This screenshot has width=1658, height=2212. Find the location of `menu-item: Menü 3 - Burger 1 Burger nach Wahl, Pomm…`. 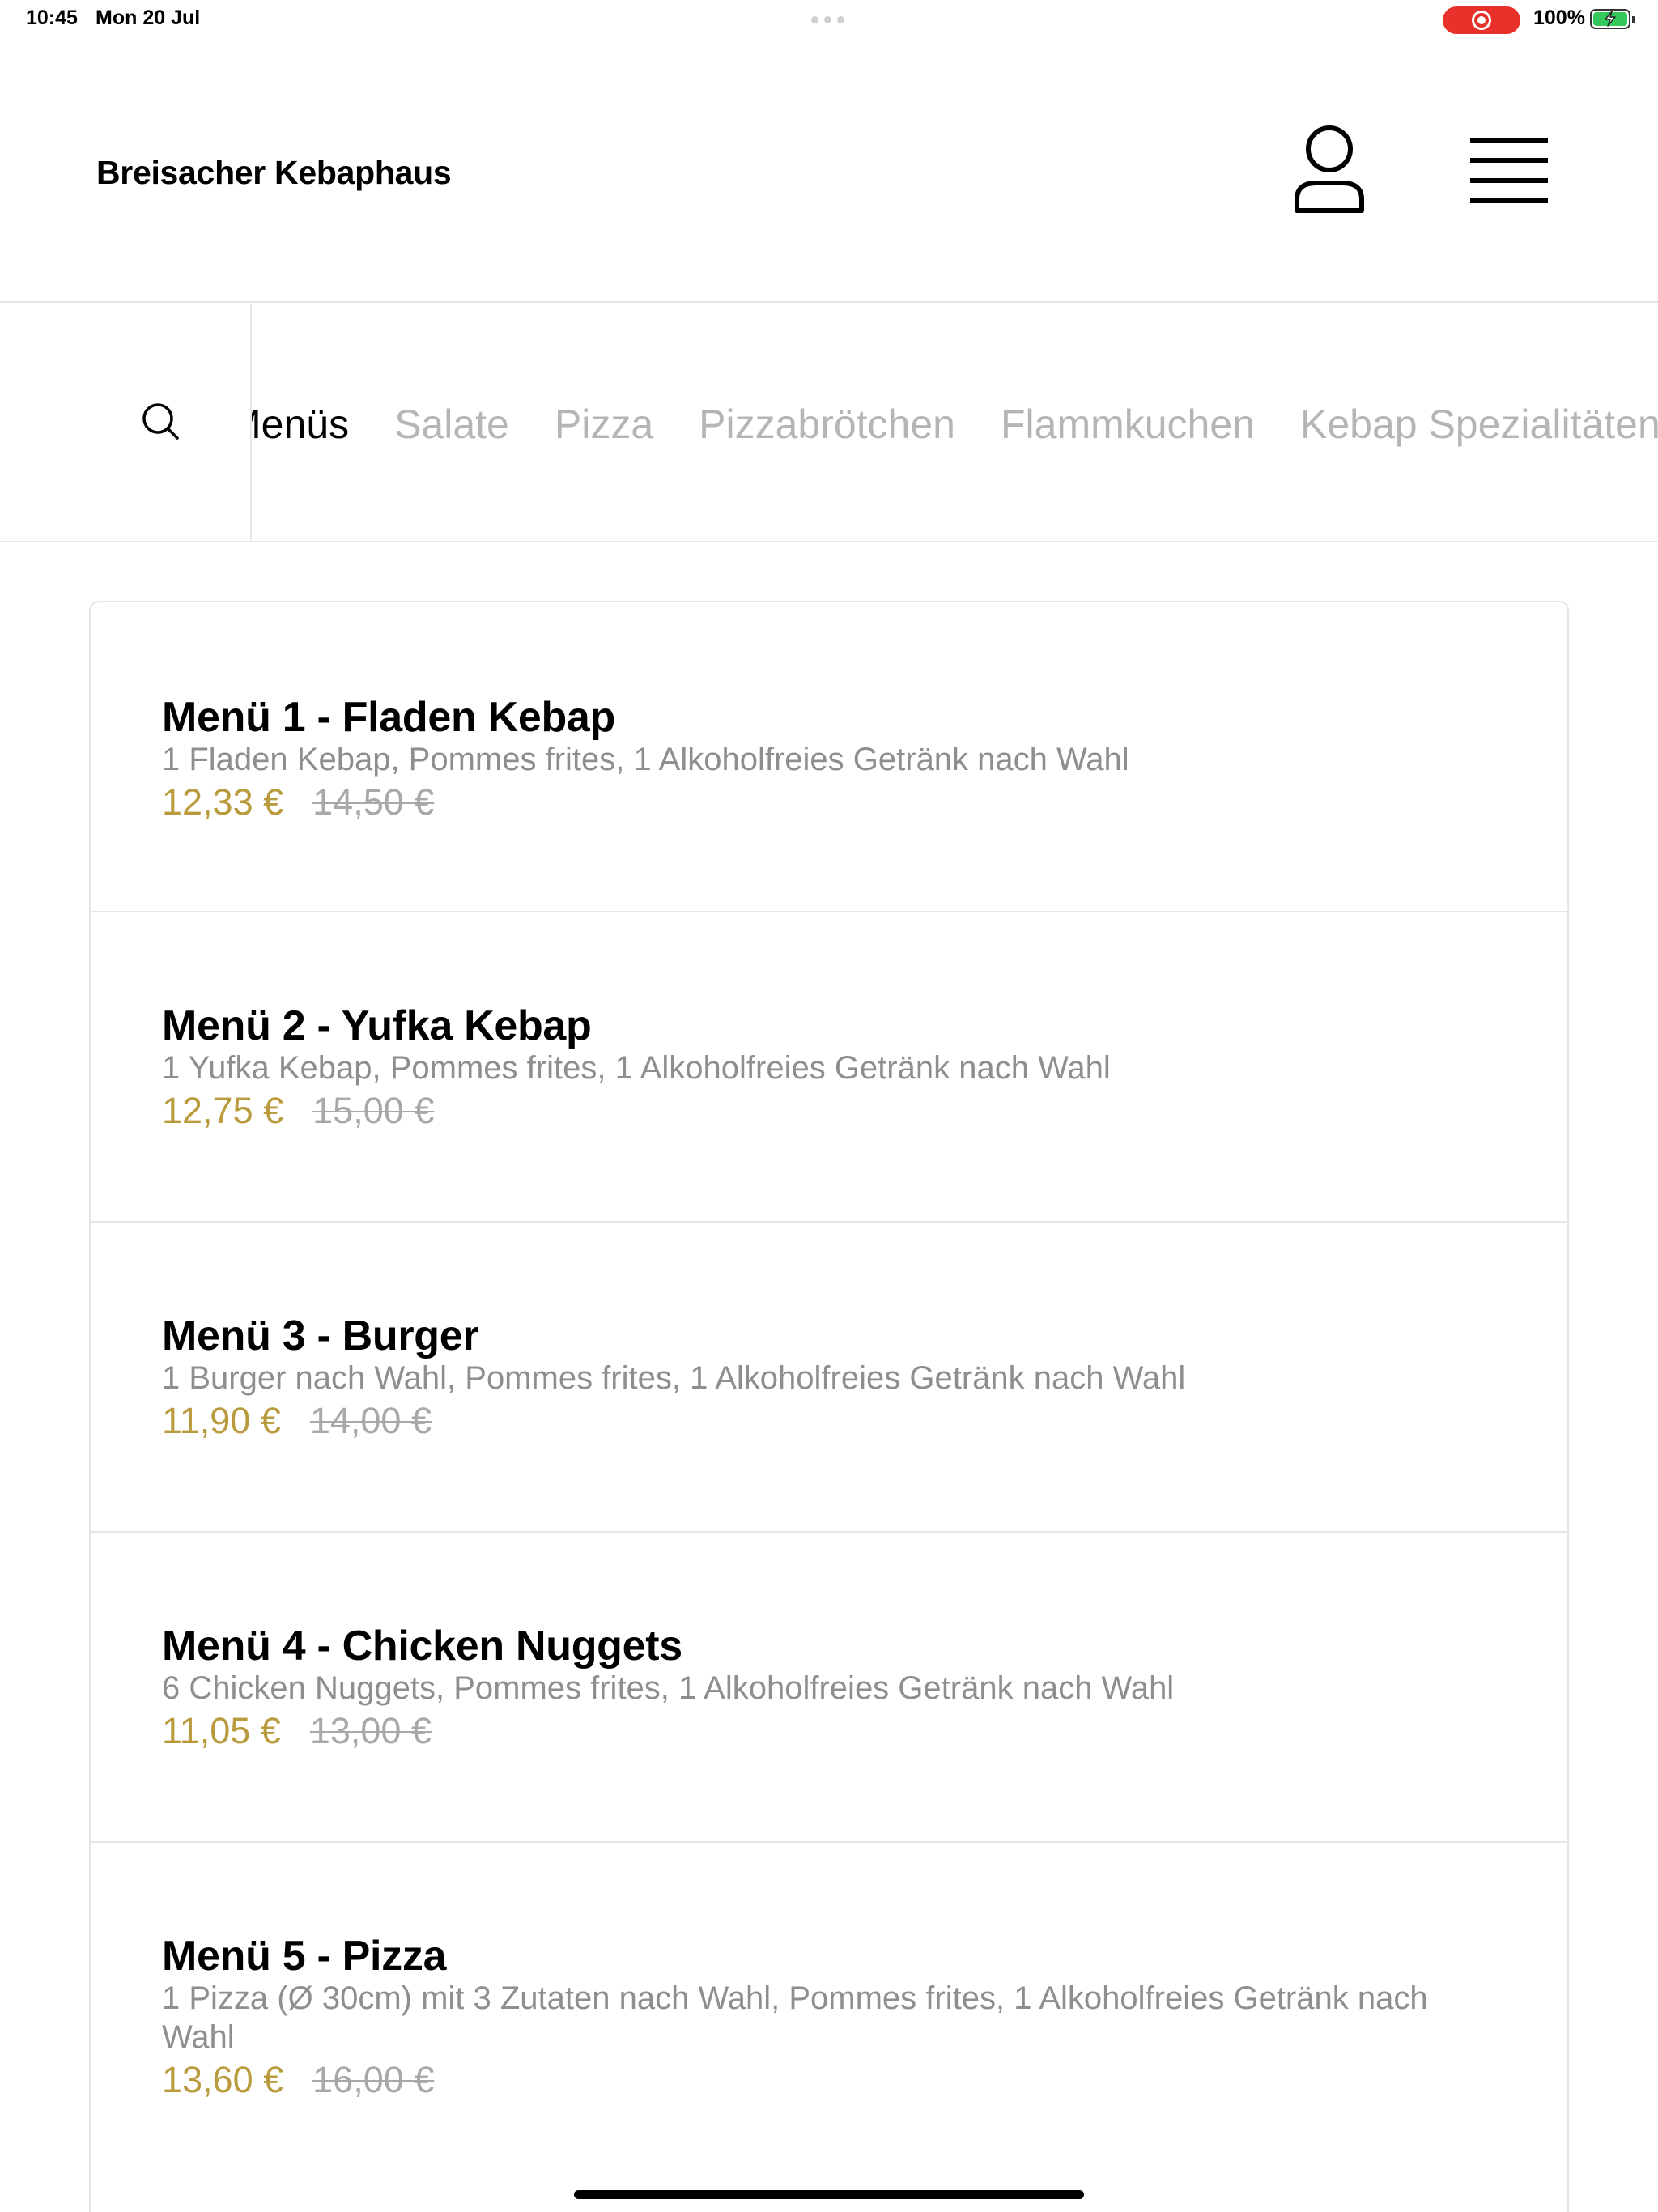

menu-item: Menü 3 - Burger 1 Burger nach Wahl, Pomm… is located at coordinates (829, 1378).